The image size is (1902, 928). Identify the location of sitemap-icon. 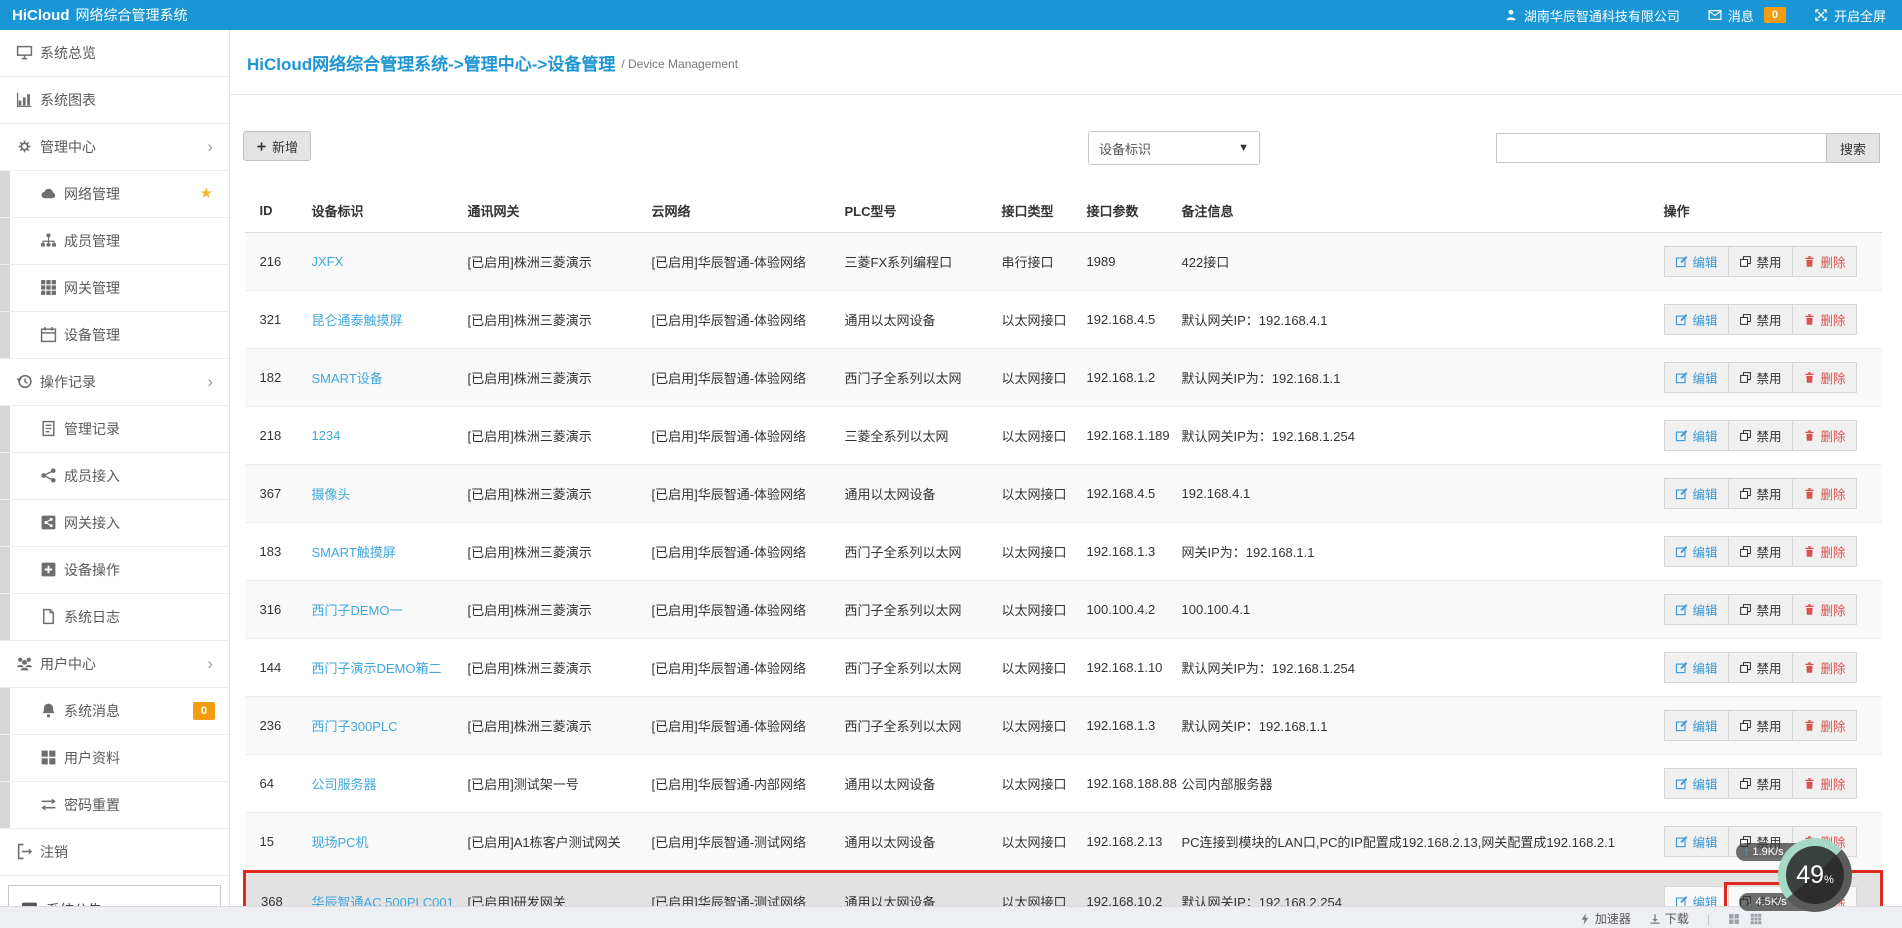
(48, 229).